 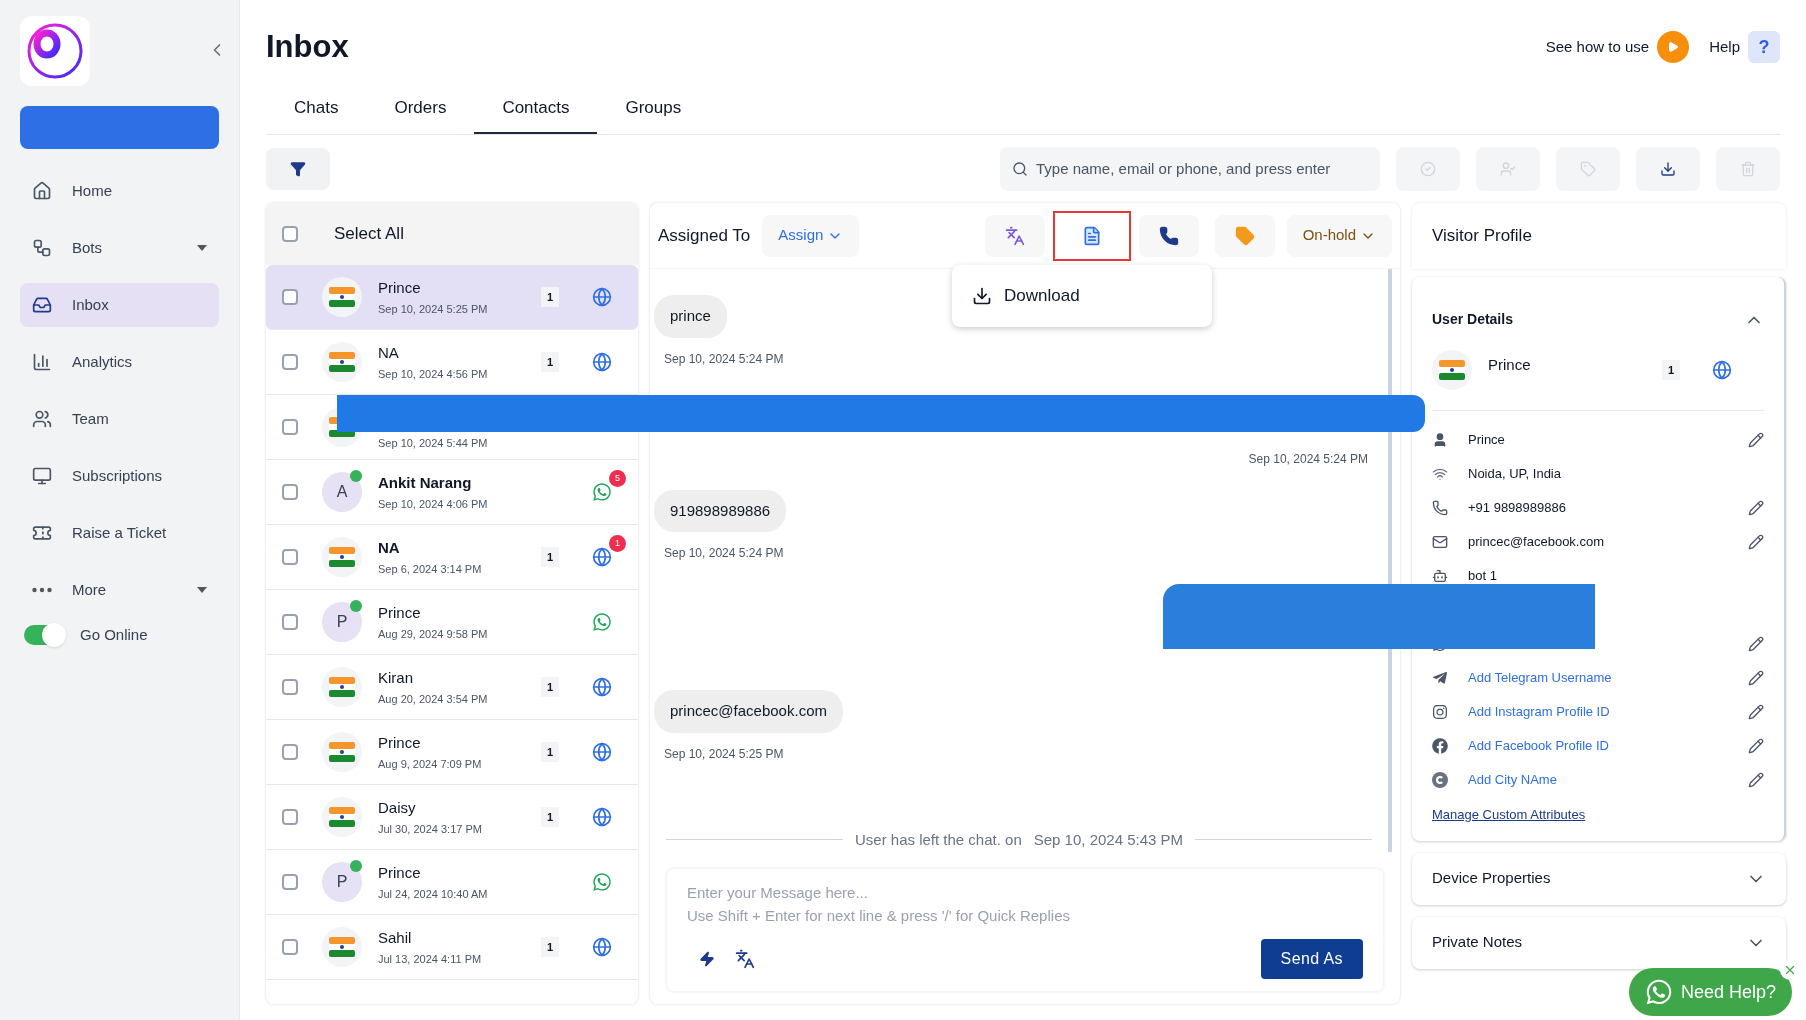 I want to click on tag-icon, so click(x=1244, y=235).